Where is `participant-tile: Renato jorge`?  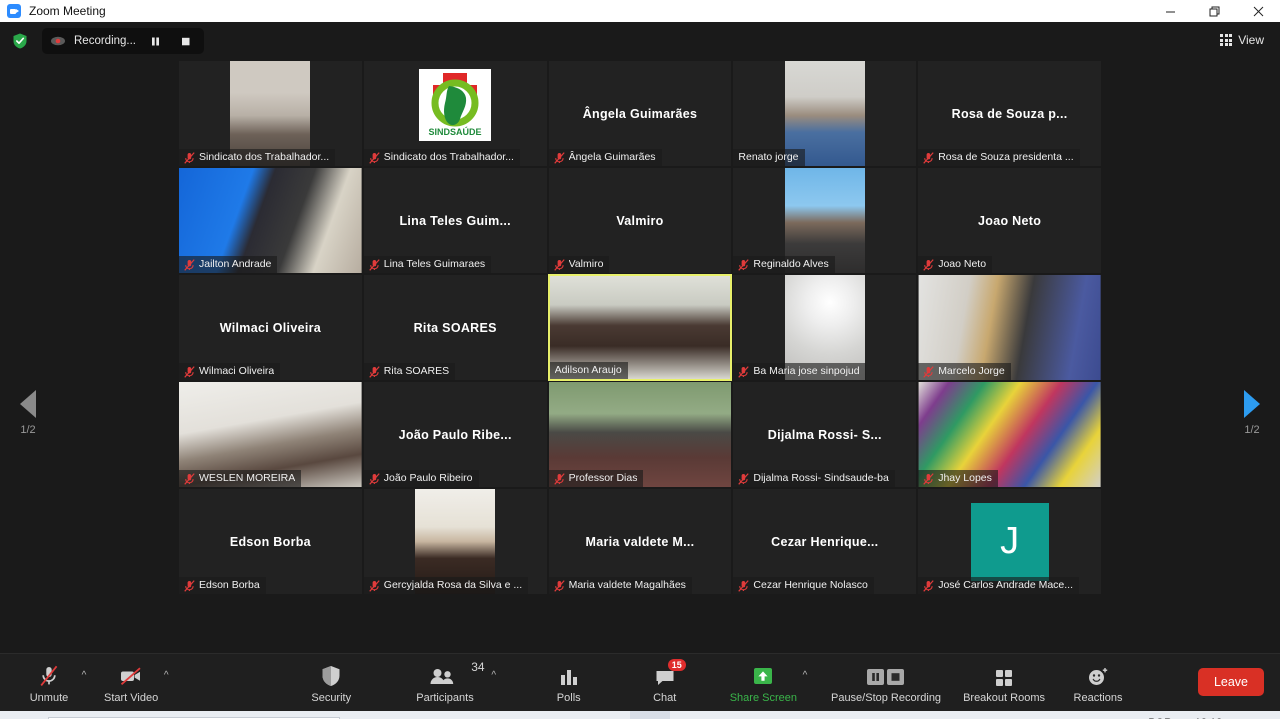 participant-tile: Renato jorge is located at coordinates (825, 113).